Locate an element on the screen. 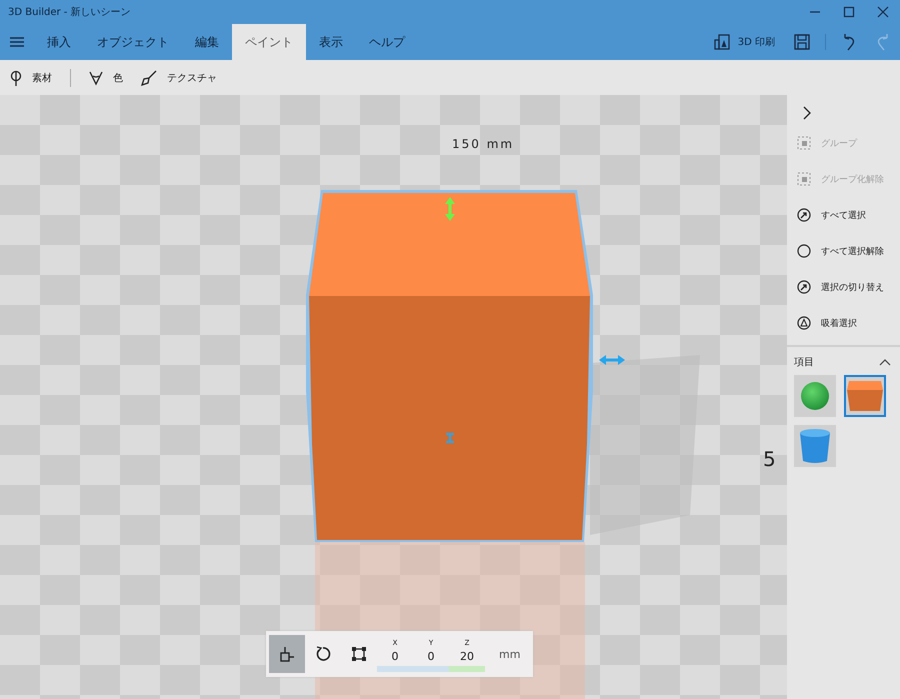  width-handle-icon is located at coordinates (612, 360).